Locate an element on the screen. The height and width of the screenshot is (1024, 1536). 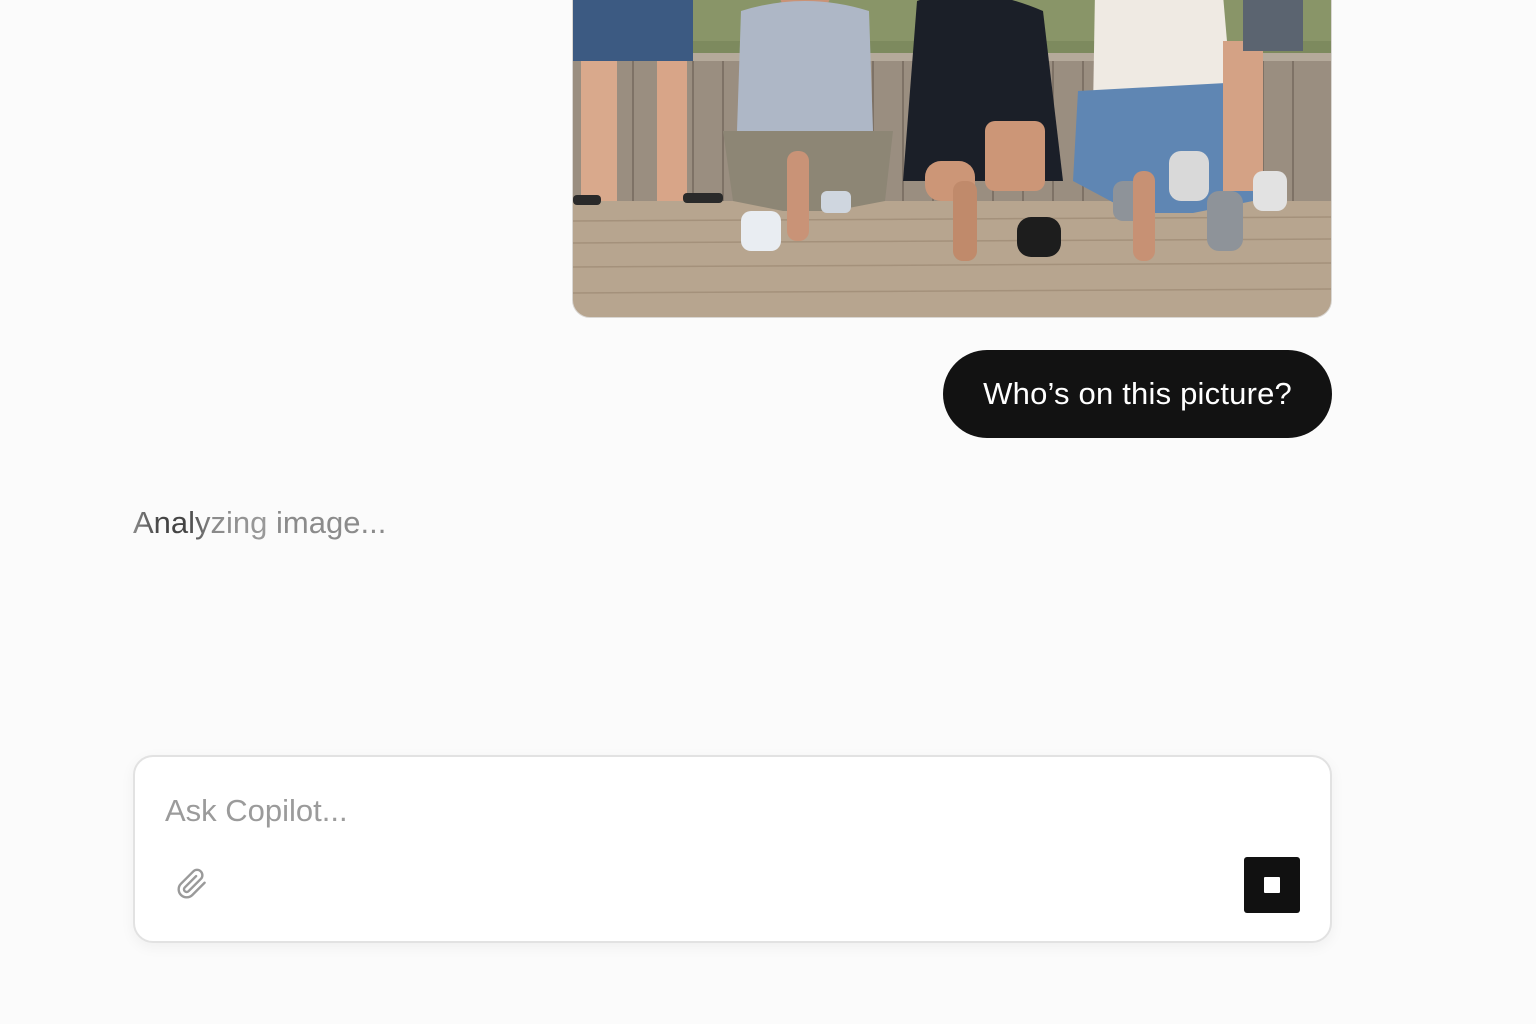
stop-icon is located at coordinates (1272, 885).